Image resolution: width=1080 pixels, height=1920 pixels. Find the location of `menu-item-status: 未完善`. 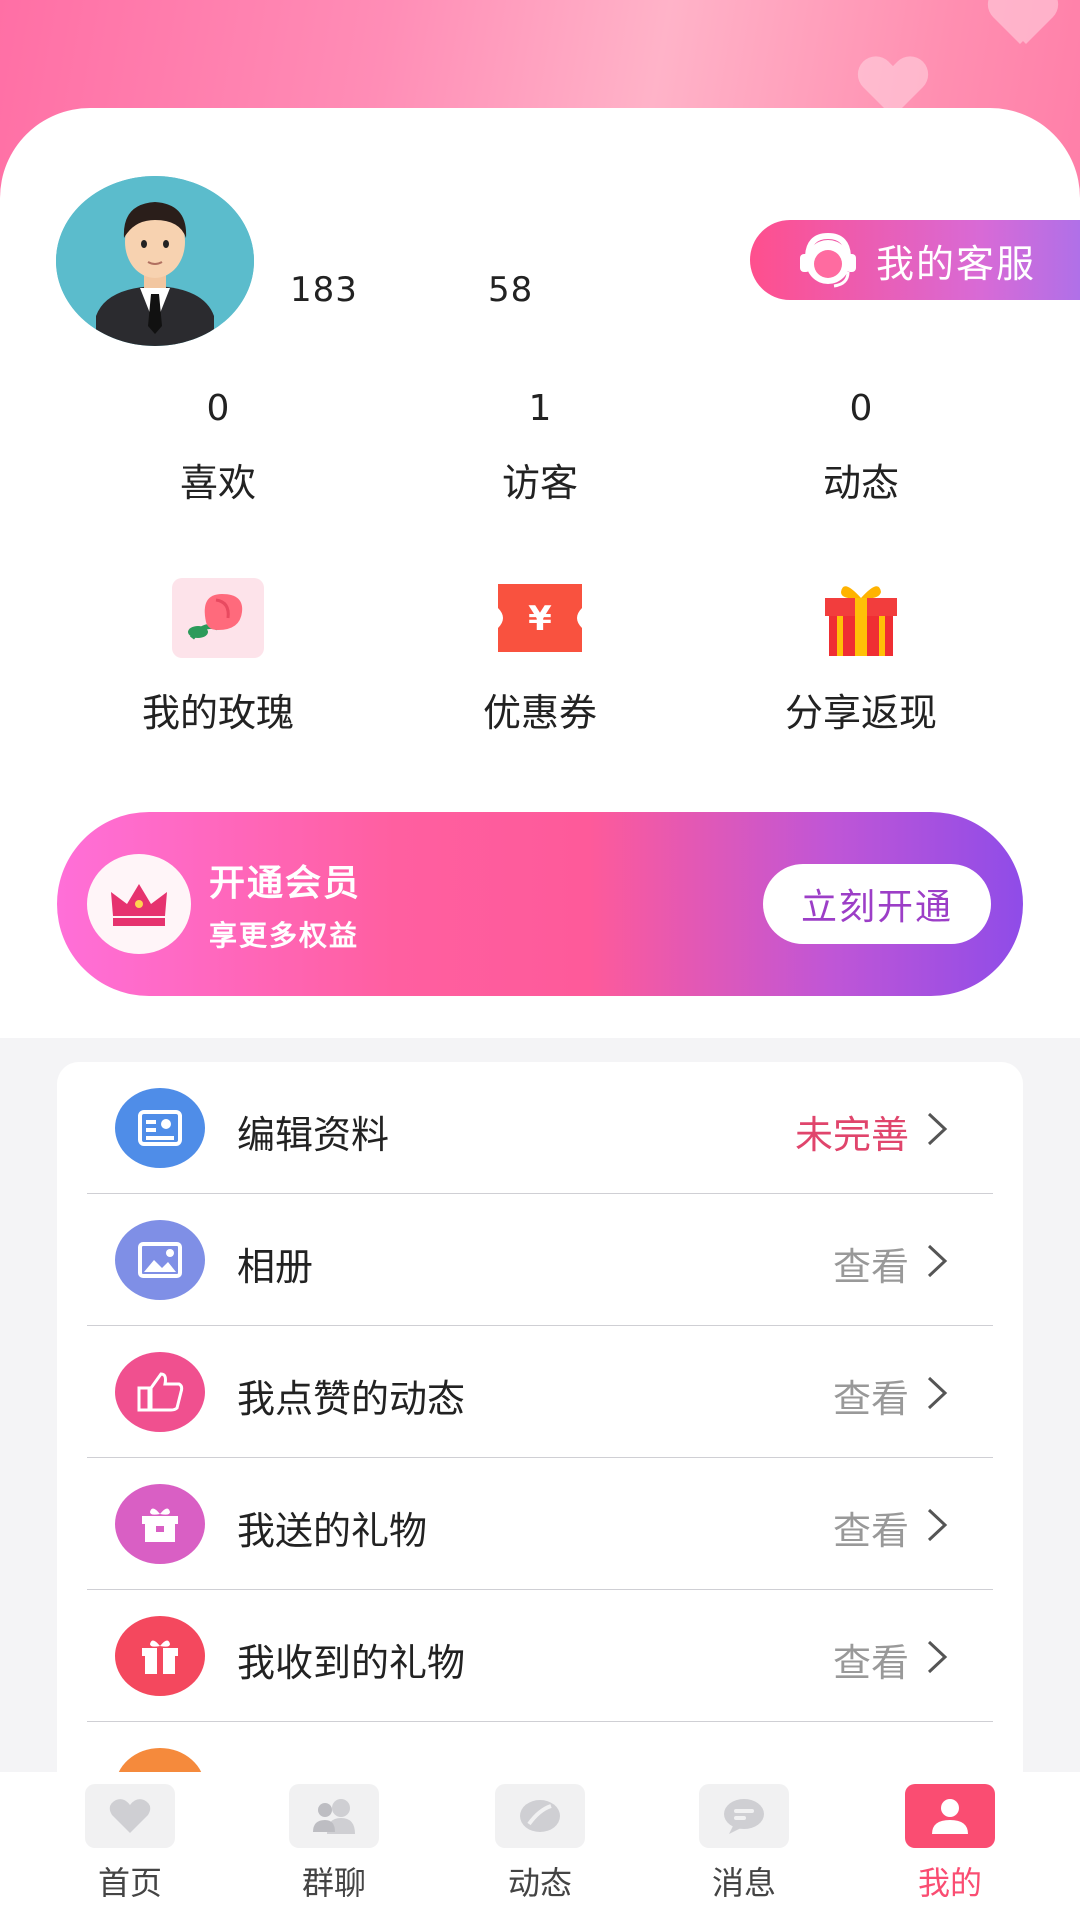

menu-item-status: 未完善 is located at coordinates (851, 1135).